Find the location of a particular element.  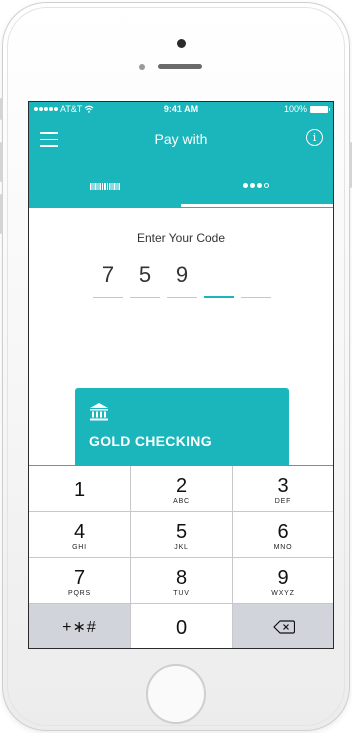

backspace-key is located at coordinates (283, 626).